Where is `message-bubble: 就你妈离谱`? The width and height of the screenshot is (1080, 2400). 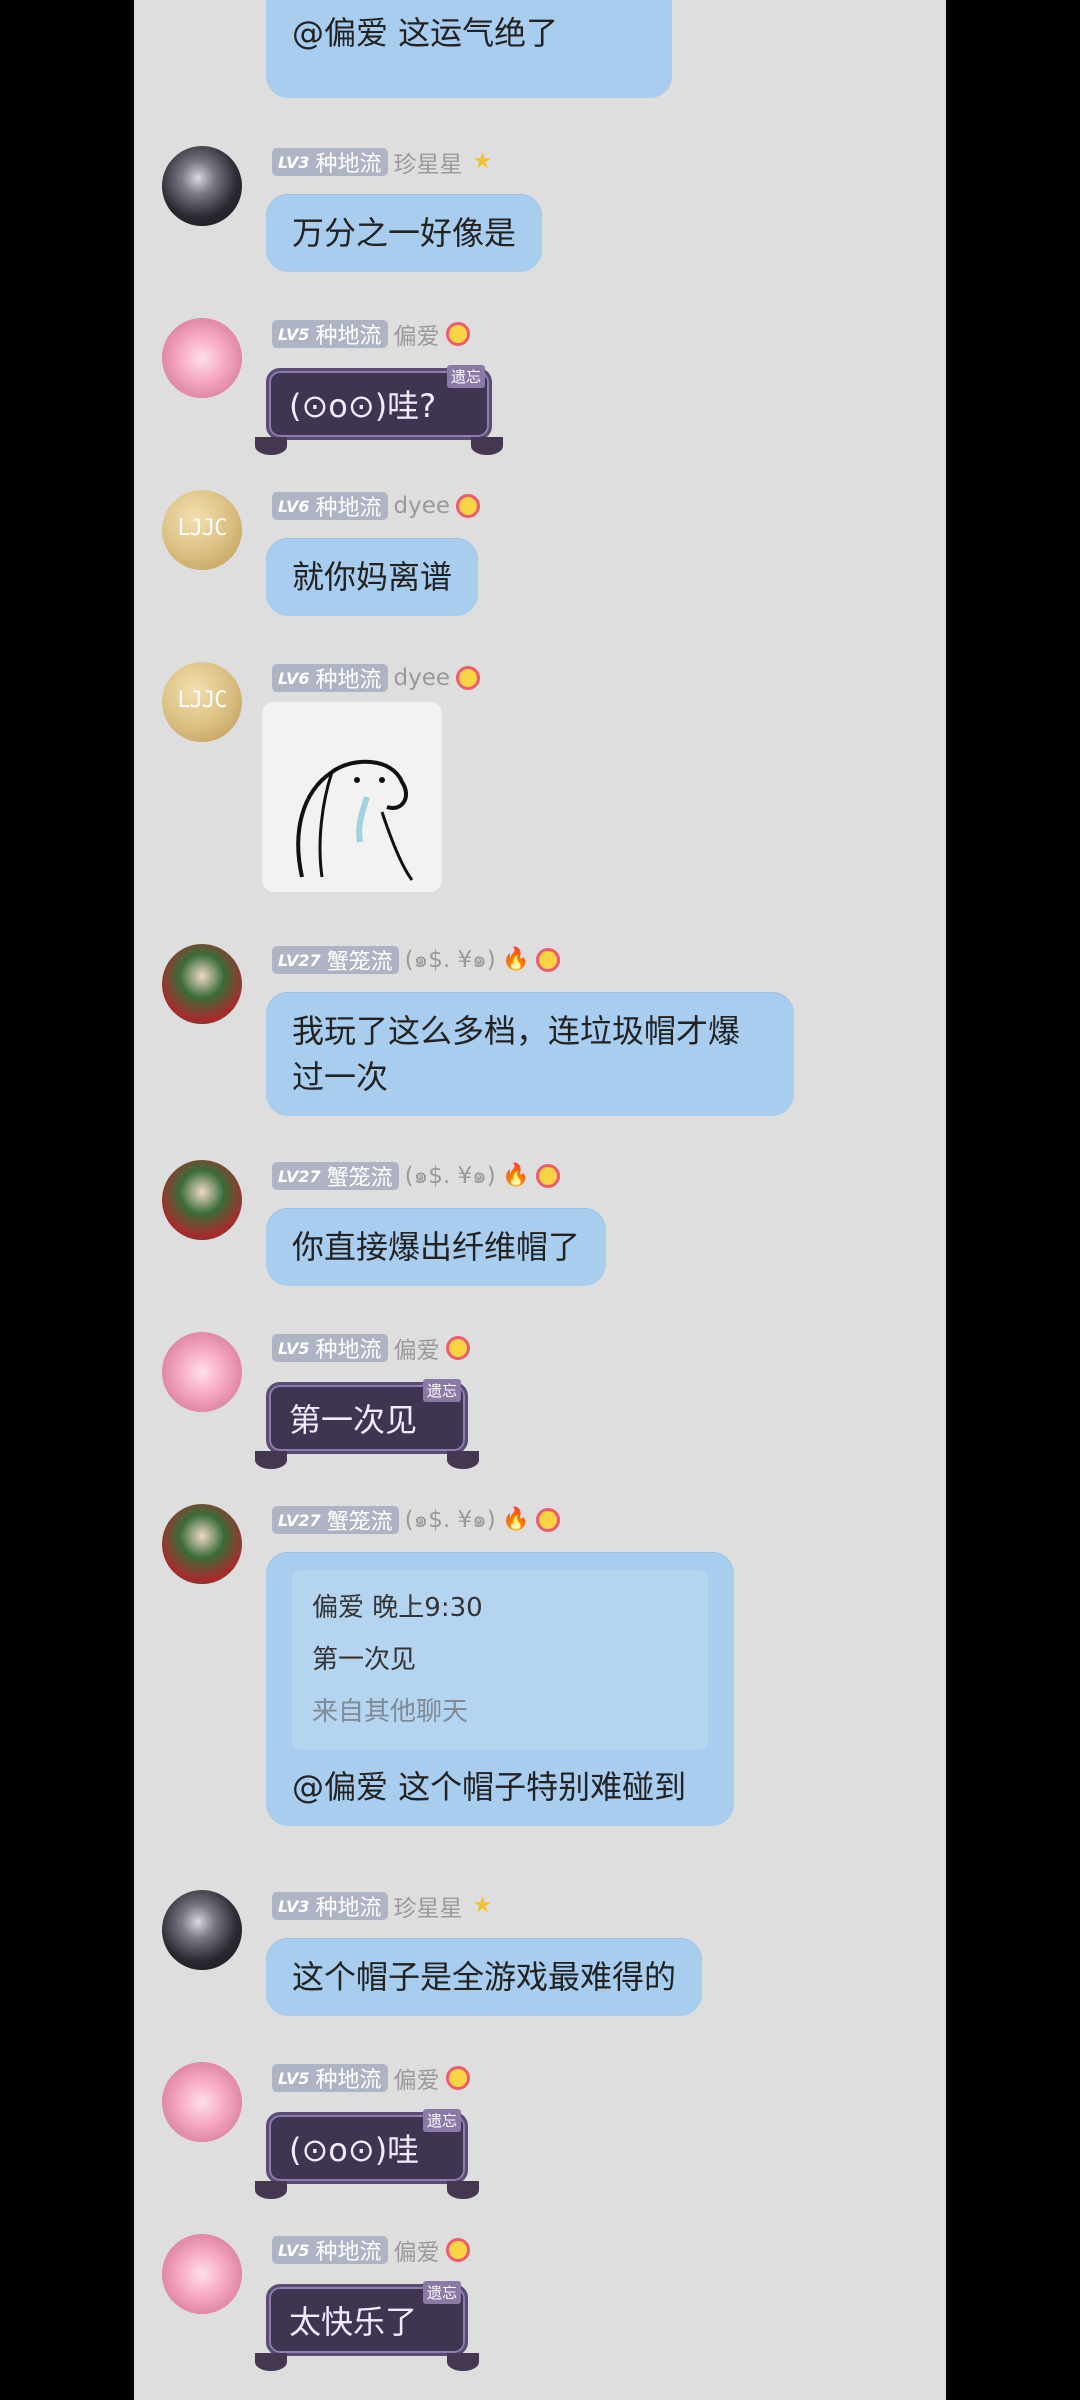
message-bubble: 就你妈离谱 is located at coordinates (372, 577).